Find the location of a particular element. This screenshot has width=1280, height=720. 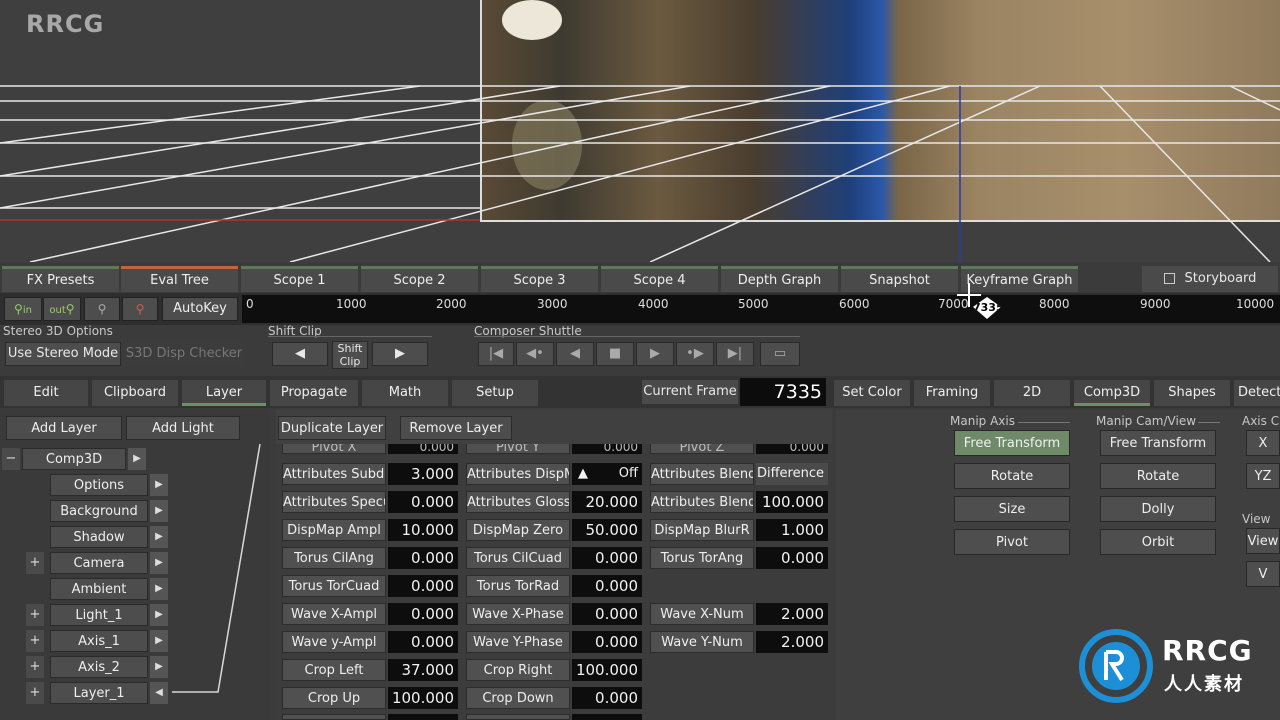

add-layer-button: Add Layer is located at coordinates (64, 428).